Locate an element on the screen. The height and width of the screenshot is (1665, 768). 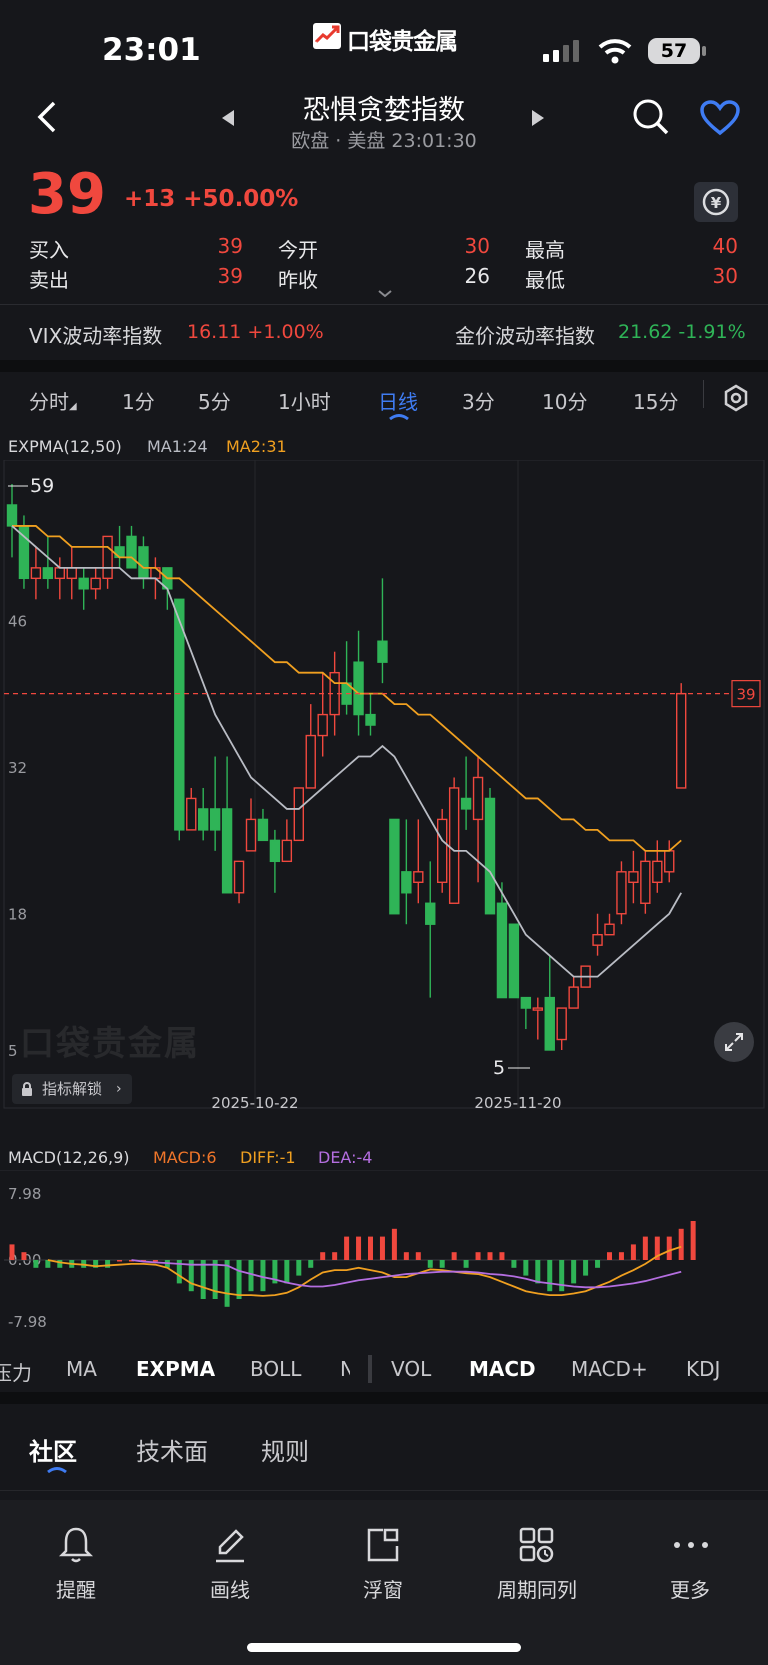
exchange-button: ¥ is located at coordinates (716, 202).